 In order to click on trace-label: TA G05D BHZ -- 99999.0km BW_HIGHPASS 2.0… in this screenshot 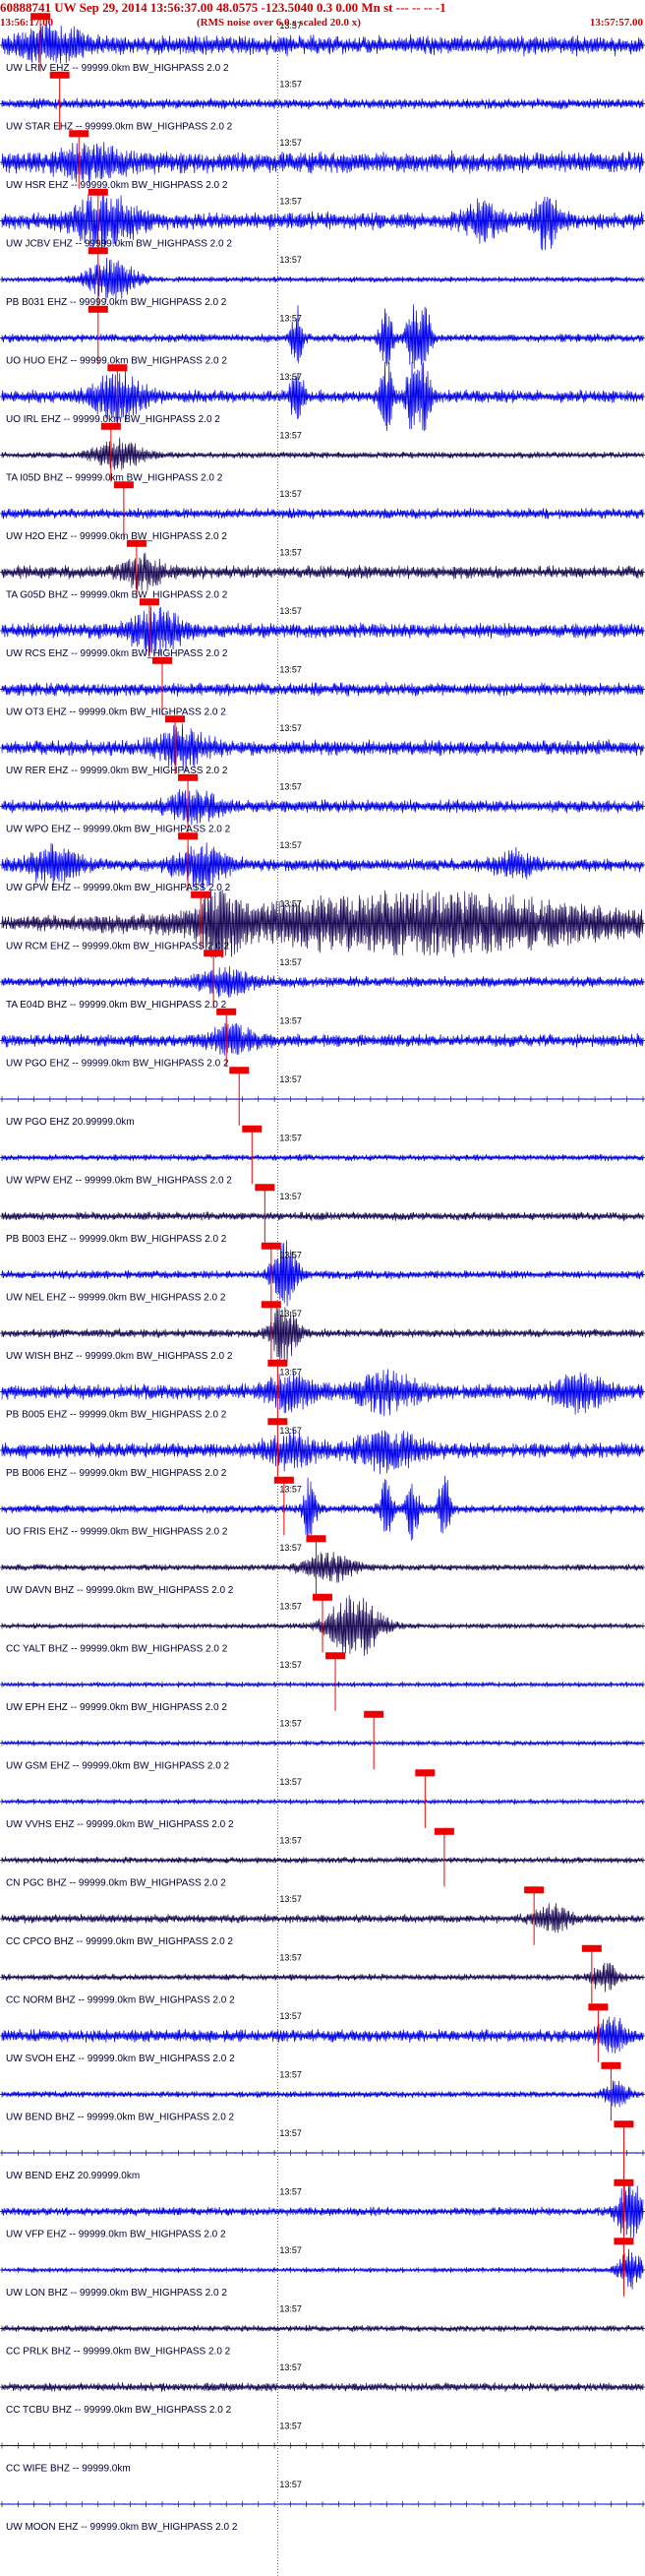, I will do `click(117, 594)`.